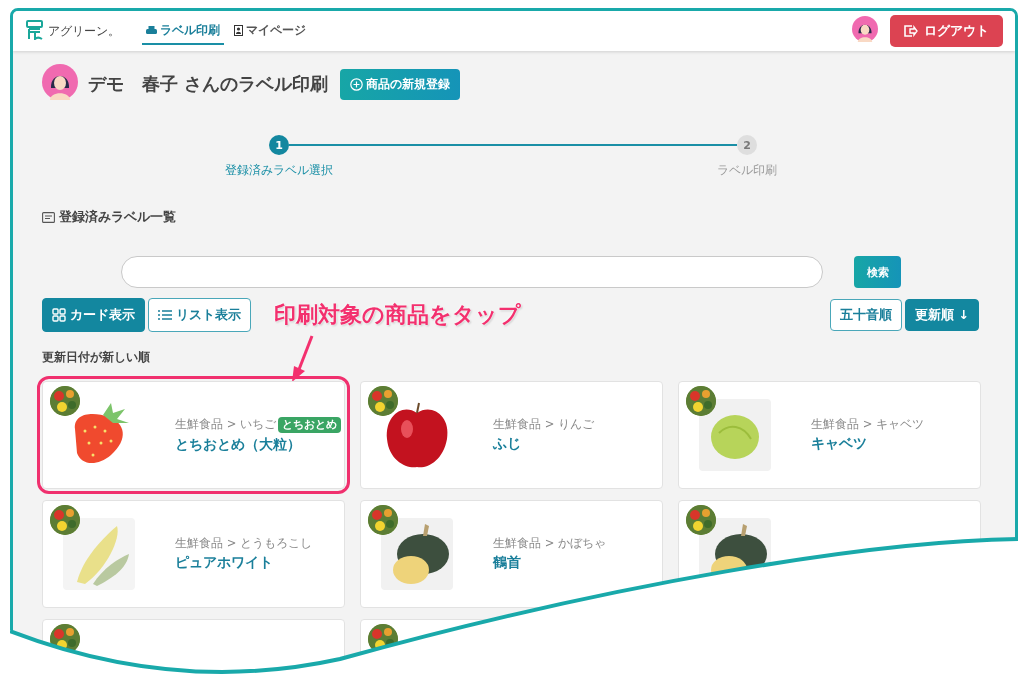 This screenshot has width=1024, height=675. What do you see at coordinates (59, 315) in the screenshot?
I see `grid-icon` at bounding box center [59, 315].